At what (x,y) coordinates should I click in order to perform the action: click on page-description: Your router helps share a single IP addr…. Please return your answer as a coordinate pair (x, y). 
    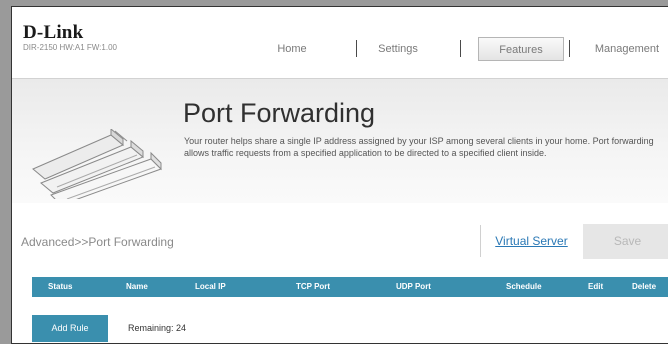
    Looking at the image, I should click on (419, 147).